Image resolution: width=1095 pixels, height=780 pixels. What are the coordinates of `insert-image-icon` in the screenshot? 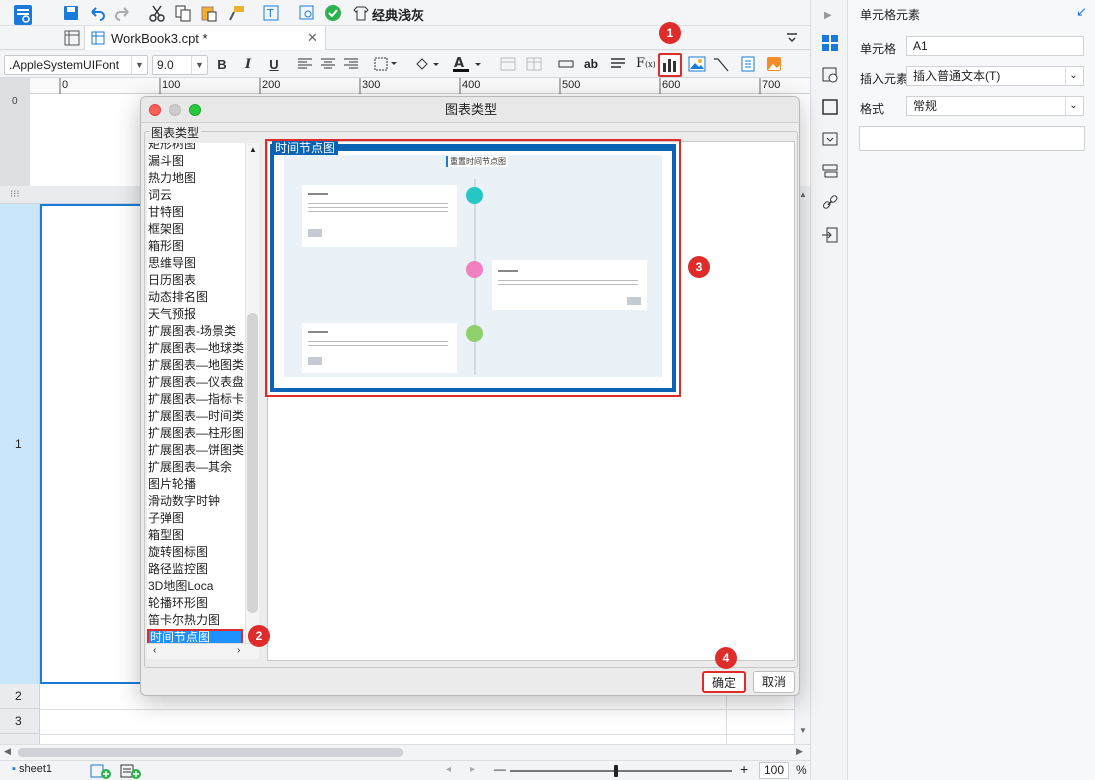 It's located at (697, 64).